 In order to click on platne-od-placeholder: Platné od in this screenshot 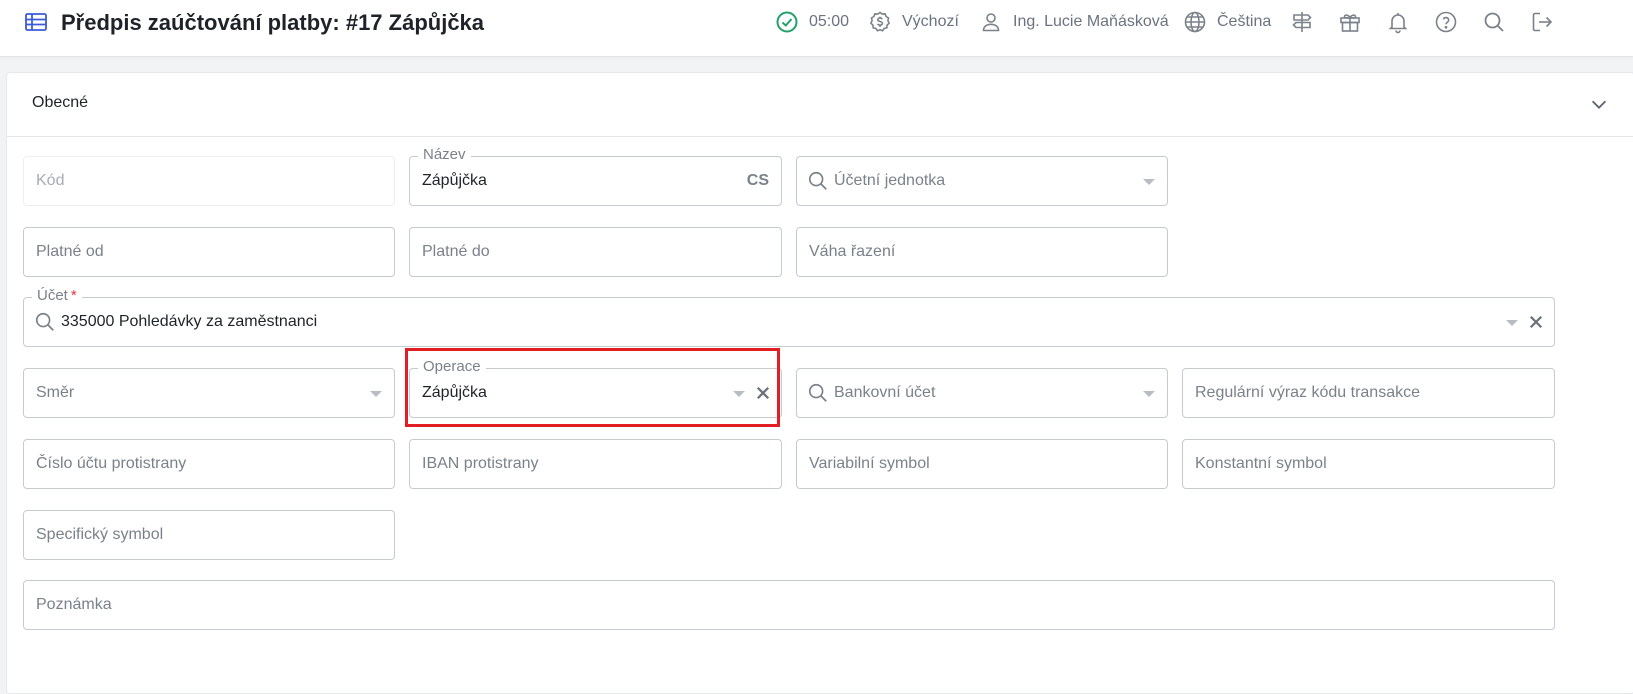, I will do `click(70, 251)`.